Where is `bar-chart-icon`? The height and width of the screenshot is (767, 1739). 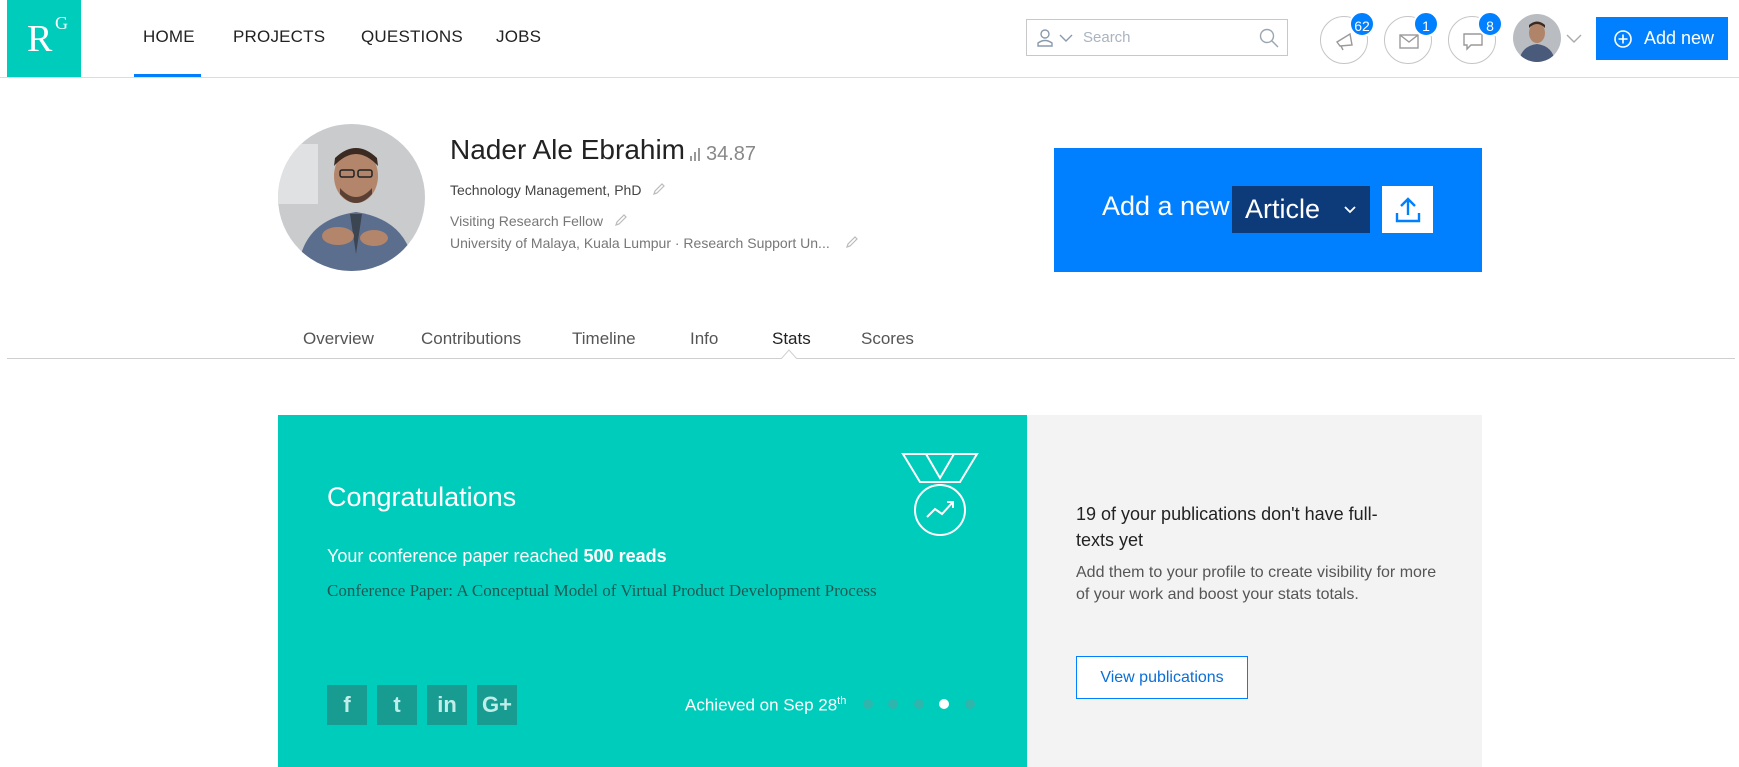
bar-chart-icon is located at coordinates (695, 154).